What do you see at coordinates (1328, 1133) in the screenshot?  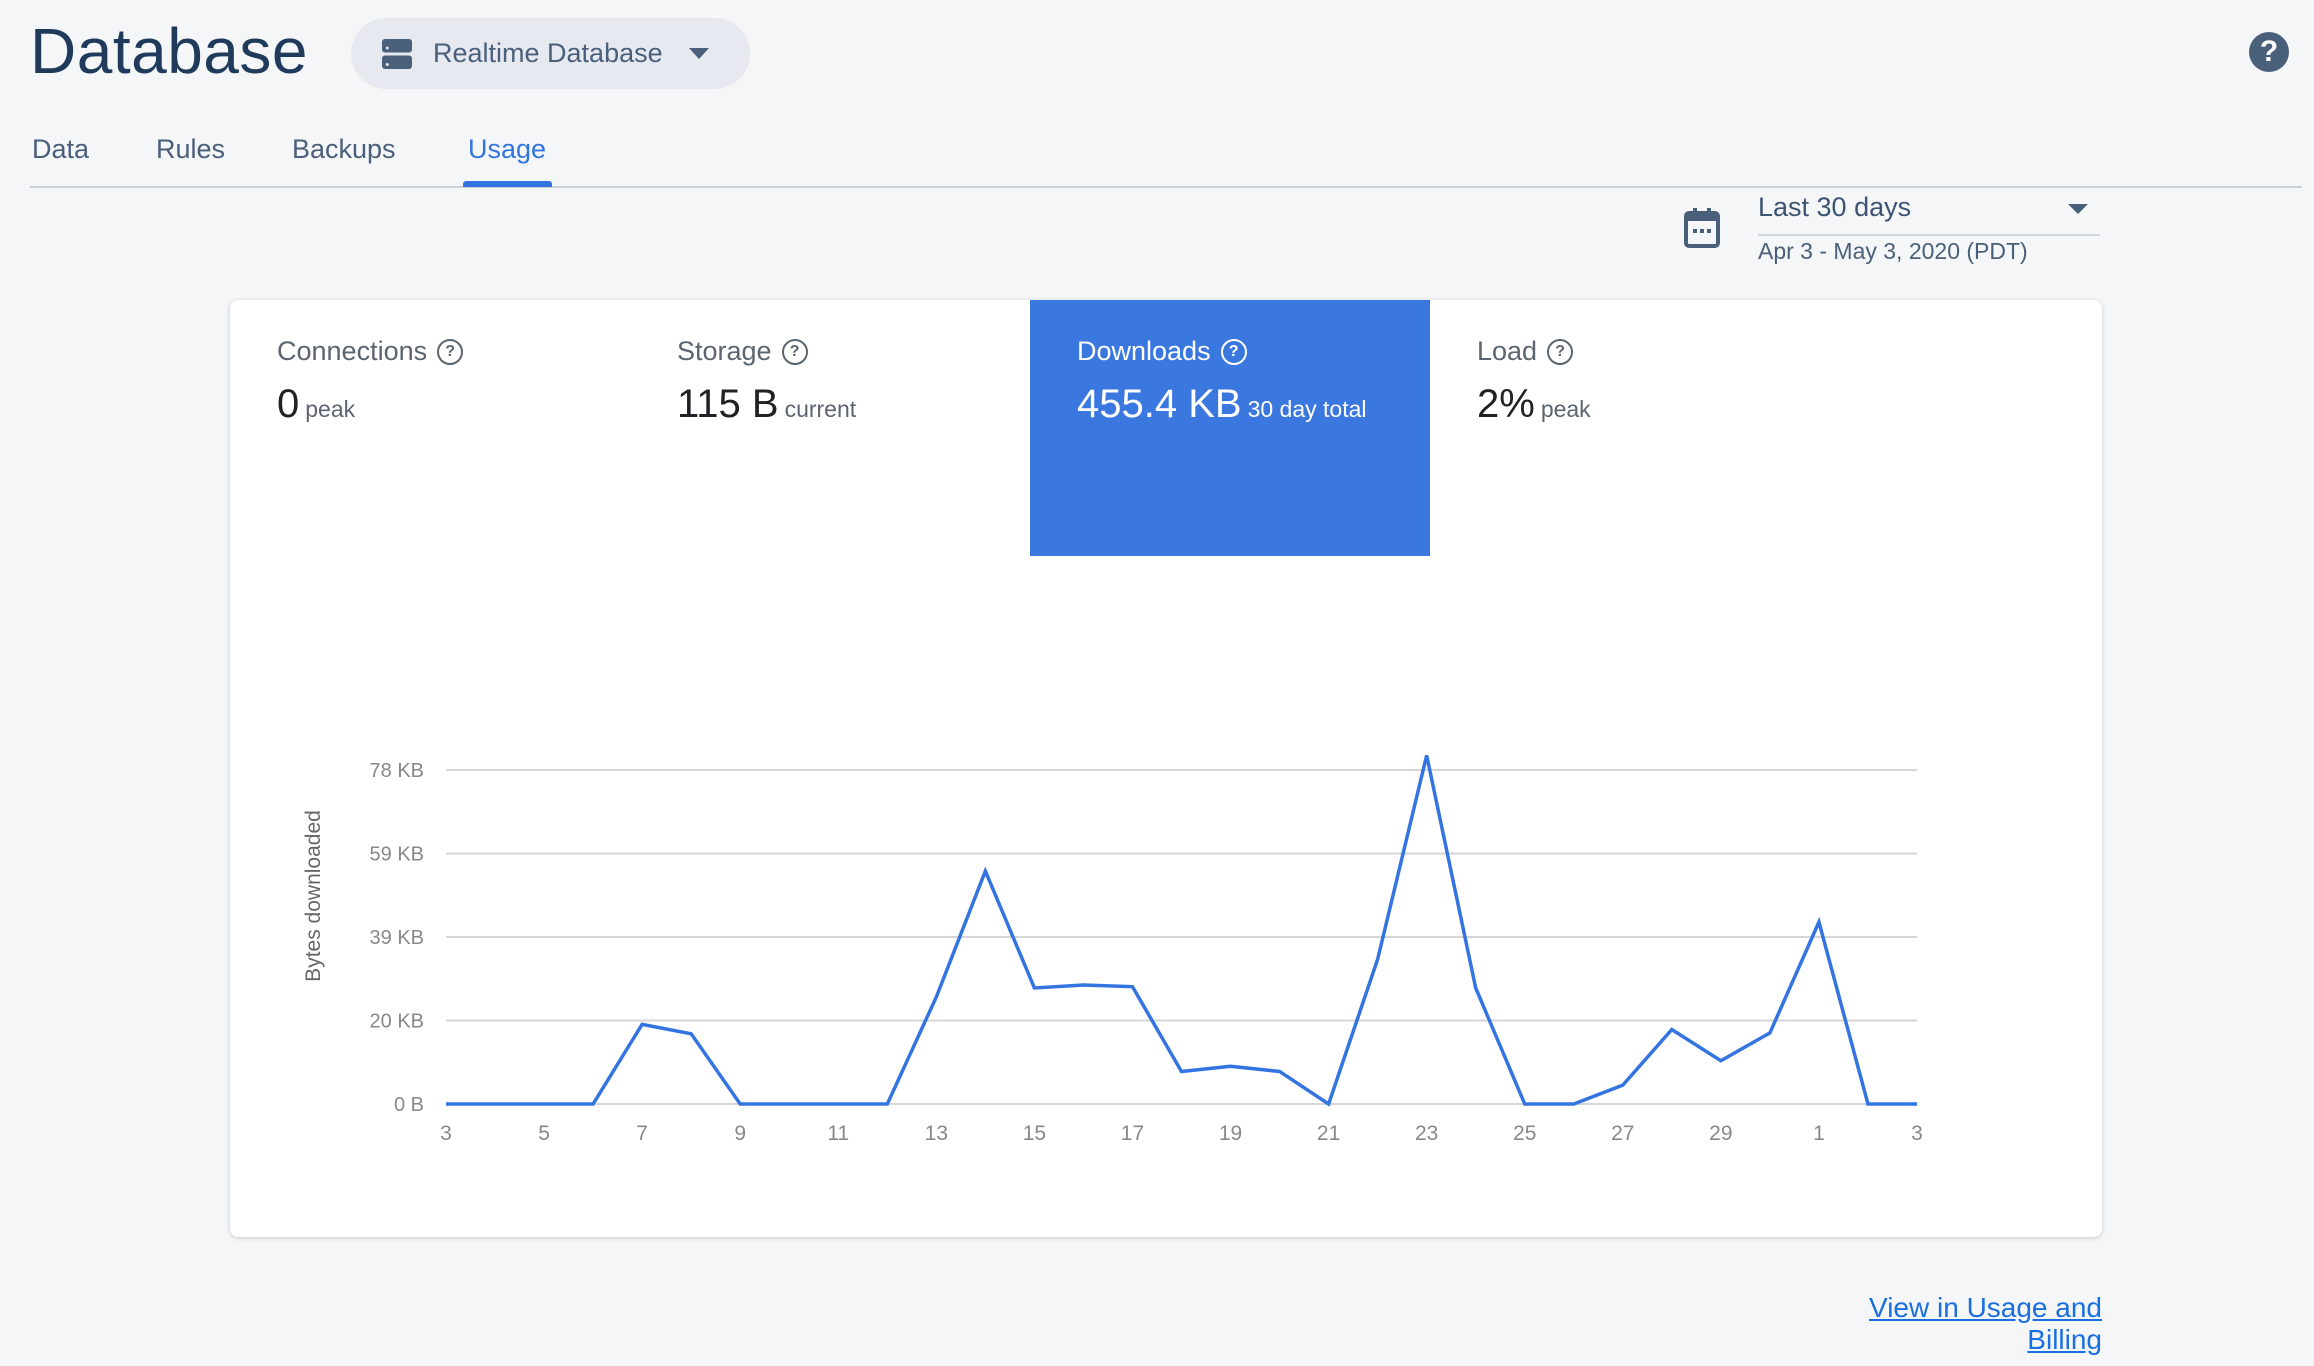 I see `x-tick-label: 21` at bounding box center [1328, 1133].